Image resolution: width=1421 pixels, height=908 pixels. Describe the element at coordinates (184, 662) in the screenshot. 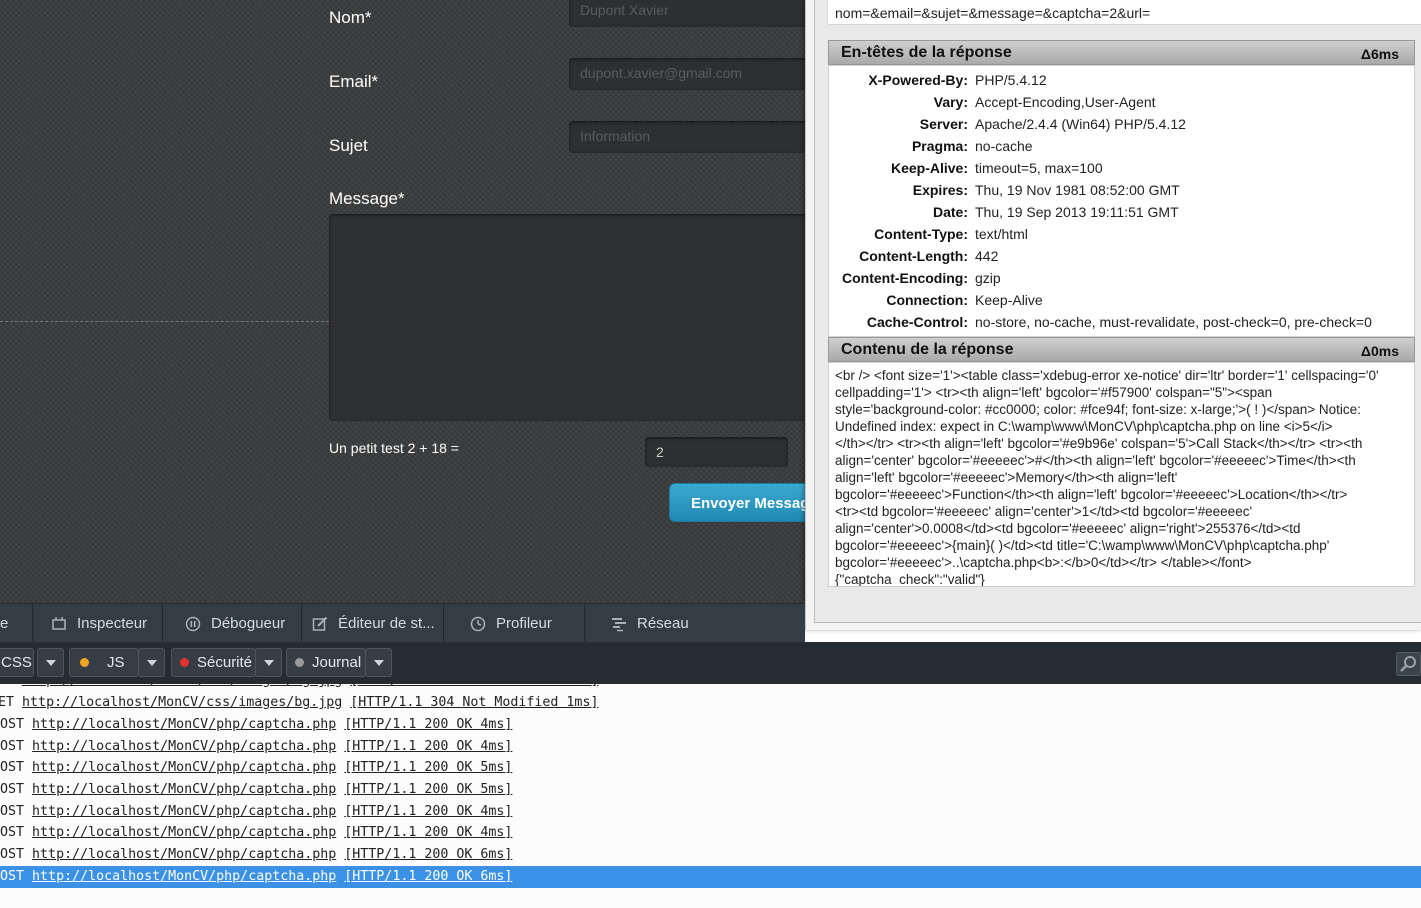

I see `securite-status-dot-icon` at that location.